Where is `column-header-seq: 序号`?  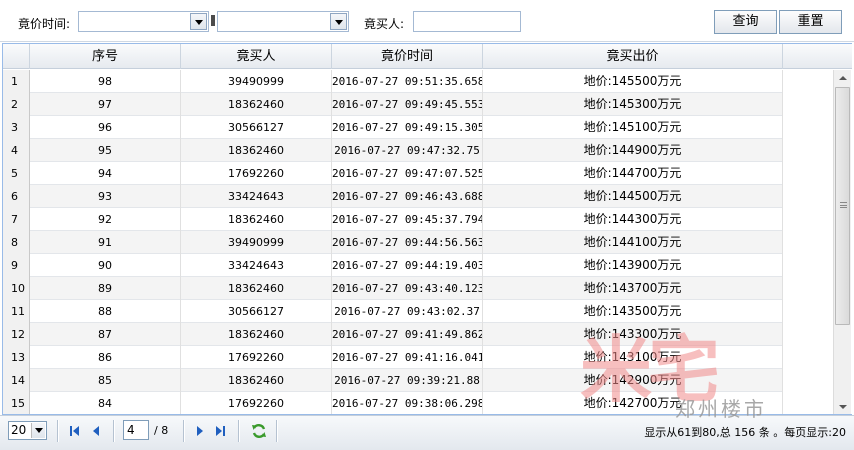
column-header-seq: 序号 is located at coordinates (105, 56).